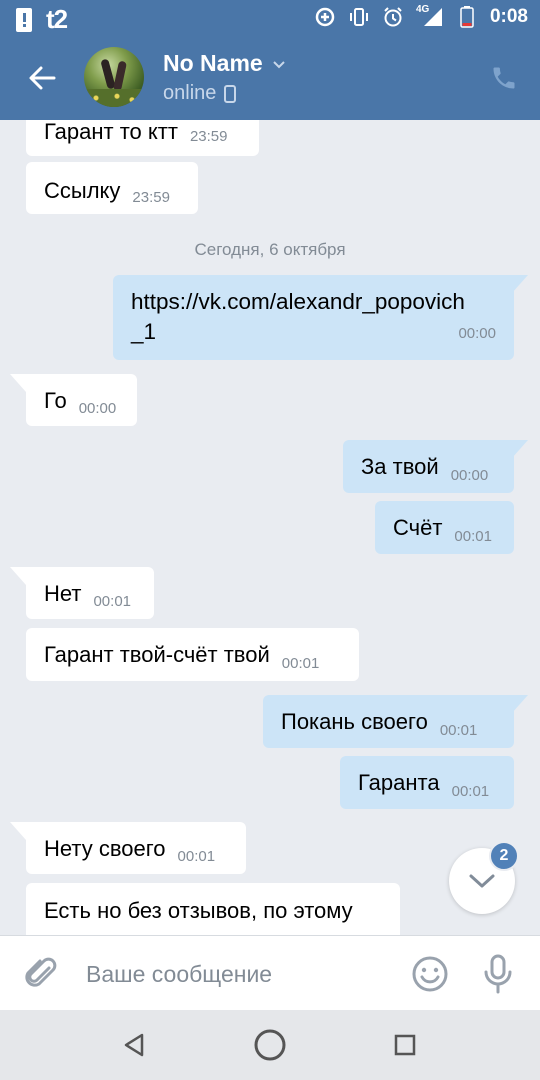 The image size is (540, 1080). What do you see at coordinates (90, 593) in the screenshot?
I see `message-bubble-incoming: Нет 00:01` at bounding box center [90, 593].